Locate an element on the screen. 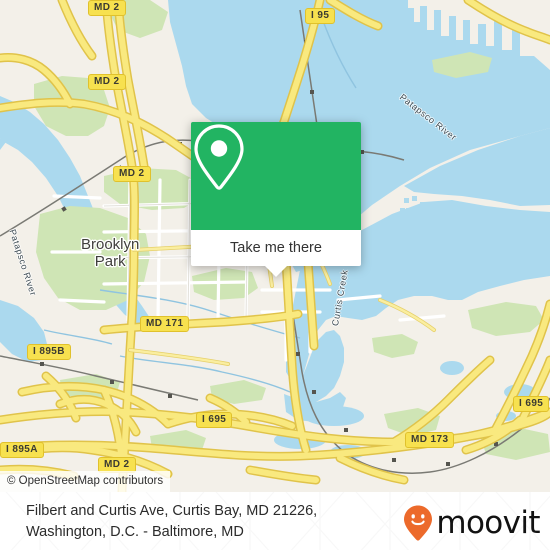 Image resolution: width=550 pixels, height=550 pixels. popup-header is located at coordinates (276, 176).